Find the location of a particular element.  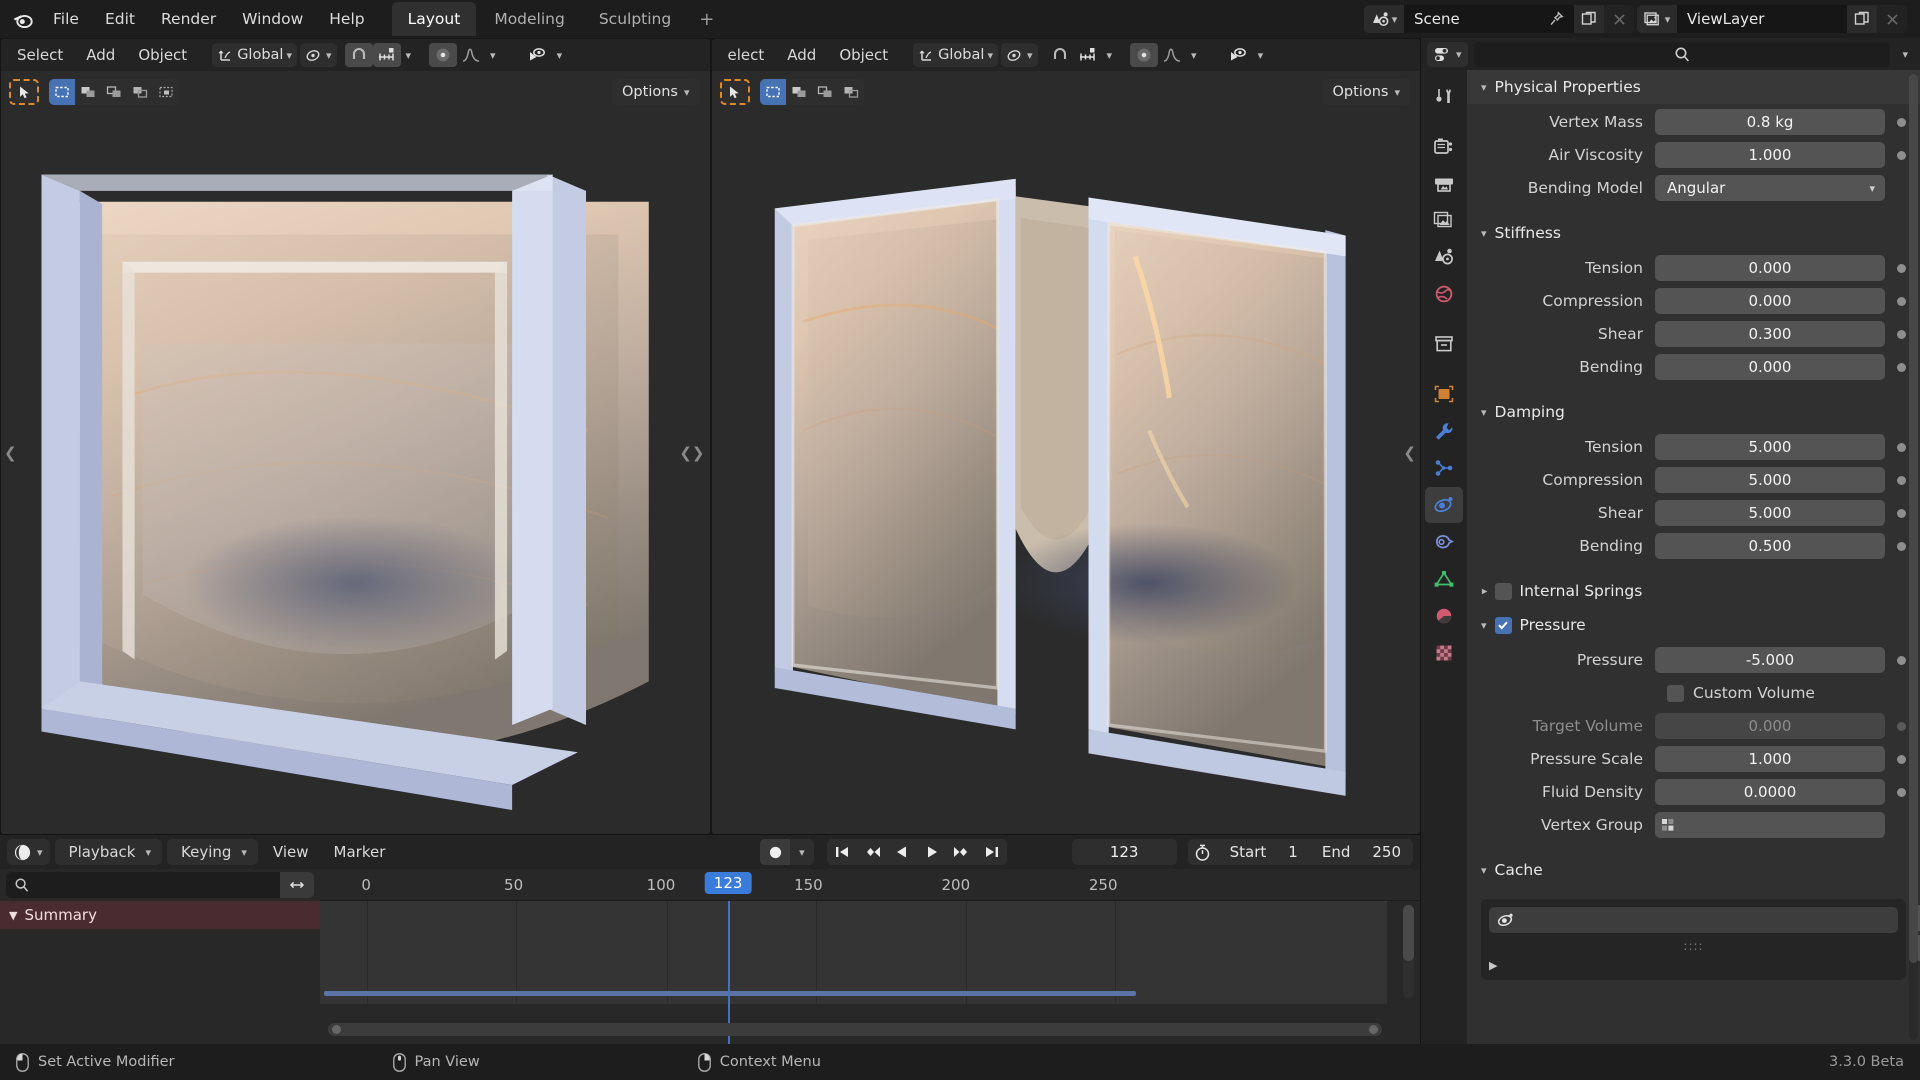

pivot-point-right: ▾ is located at coordinates (1019, 55).